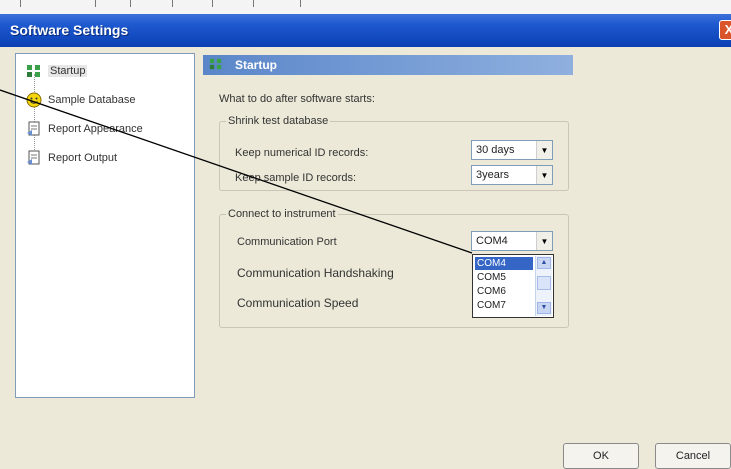 This screenshot has width=731, height=469. I want to click on nav-item-label: Sample Database, so click(92, 100).